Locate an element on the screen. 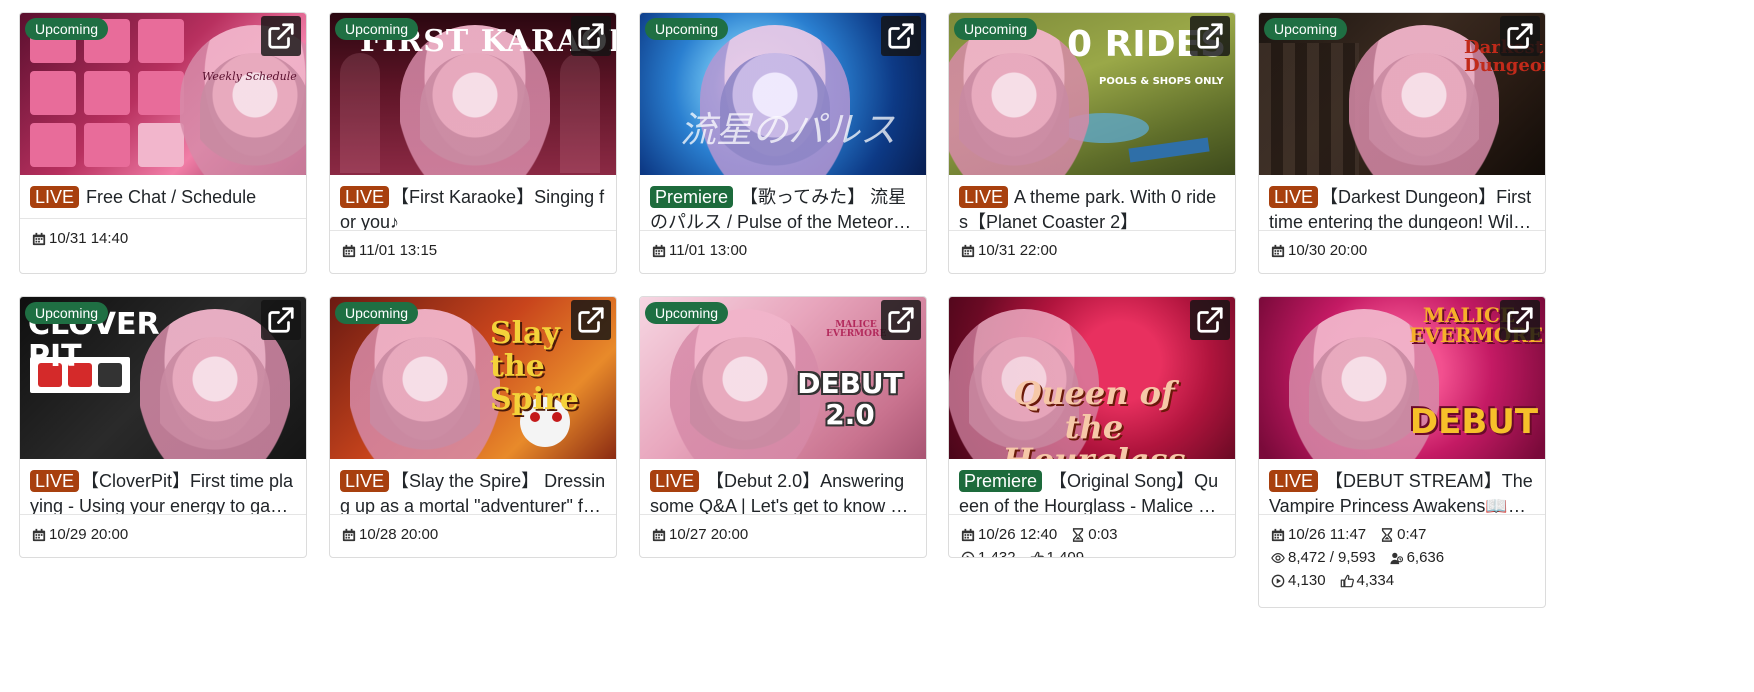 The image size is (1754, 692). date-meta: 10/30 20:00 is located at coordinates (1319, 250).